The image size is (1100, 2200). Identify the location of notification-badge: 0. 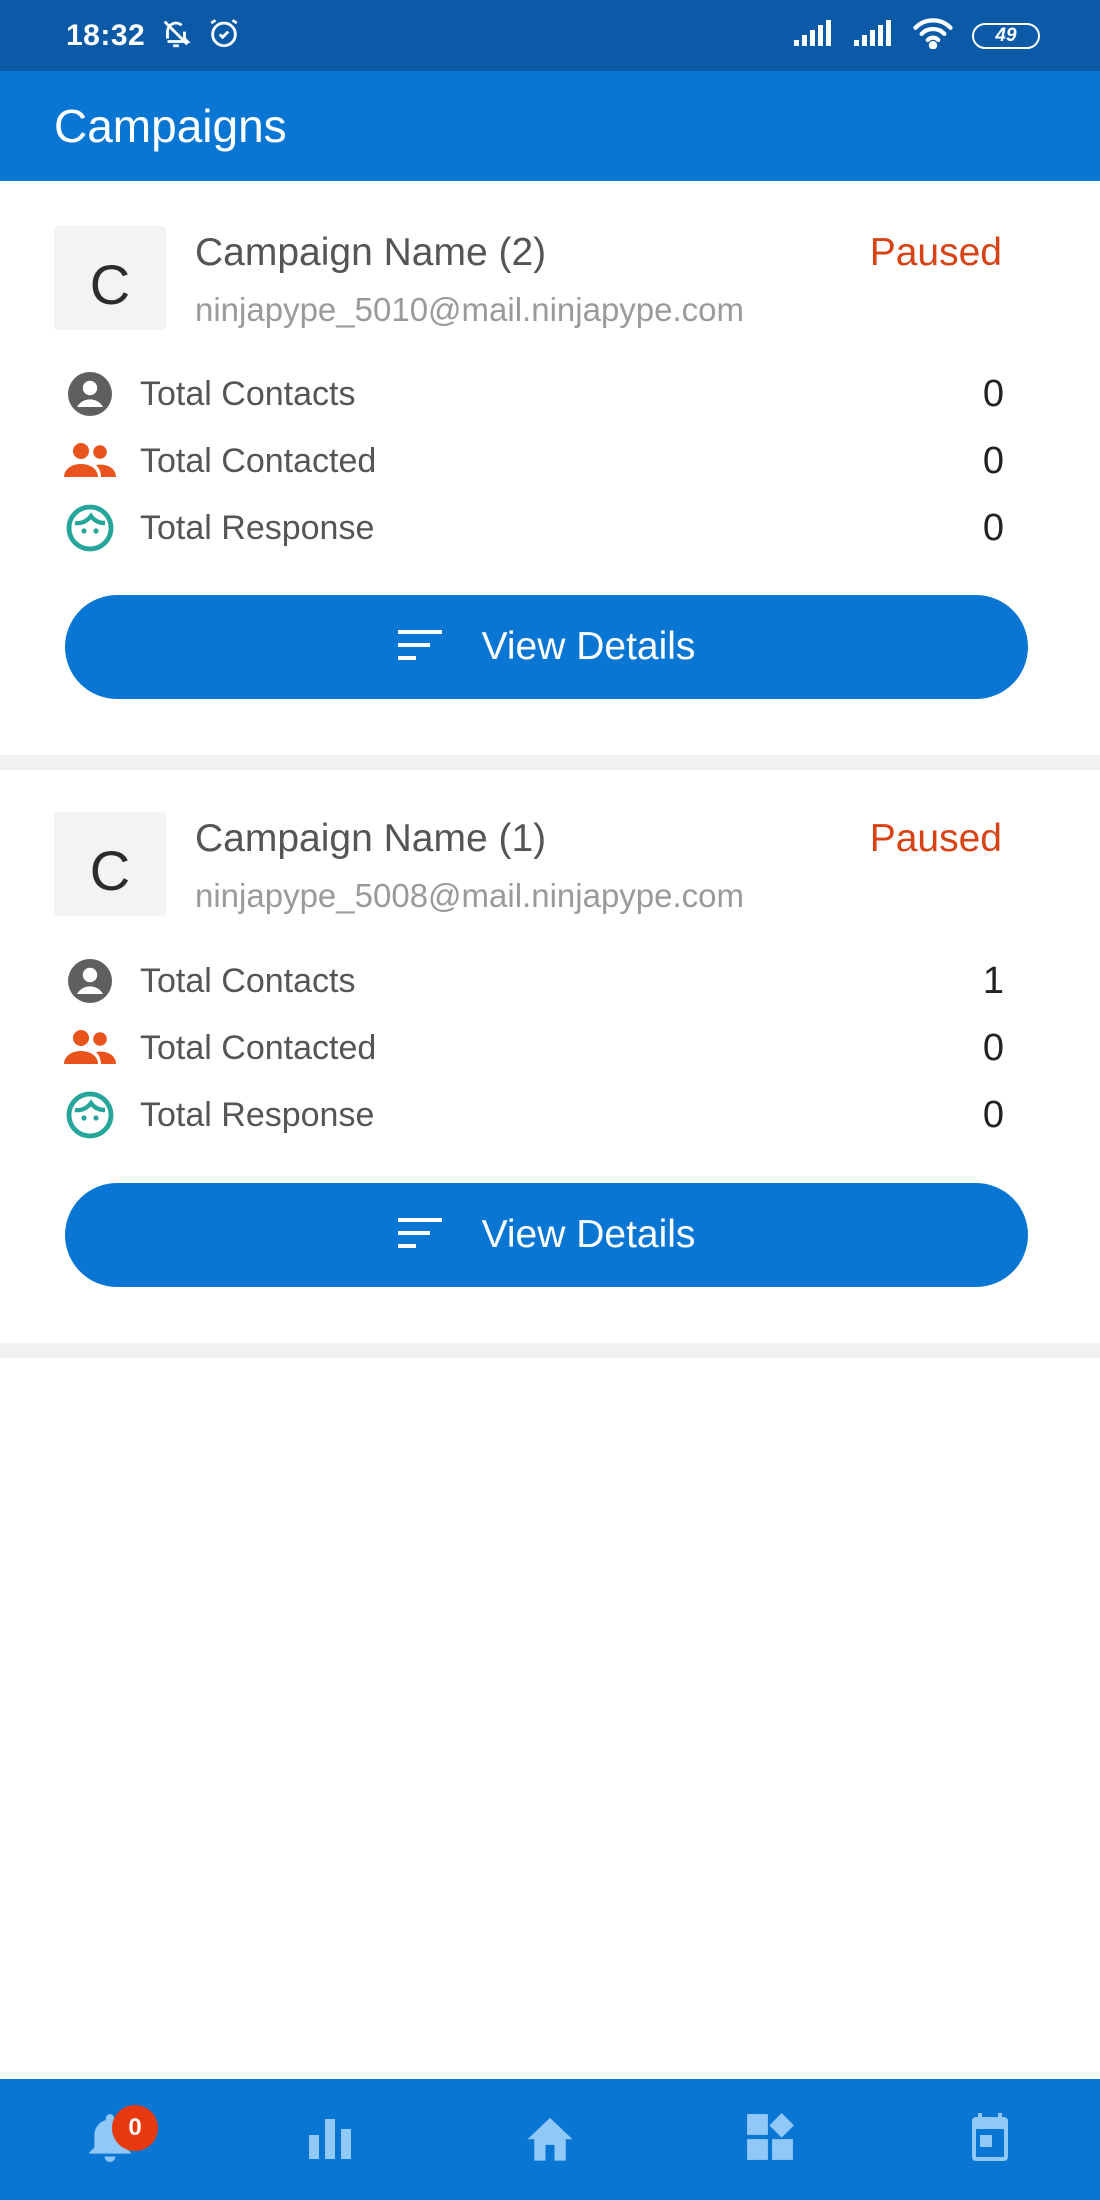
(135, 2128).